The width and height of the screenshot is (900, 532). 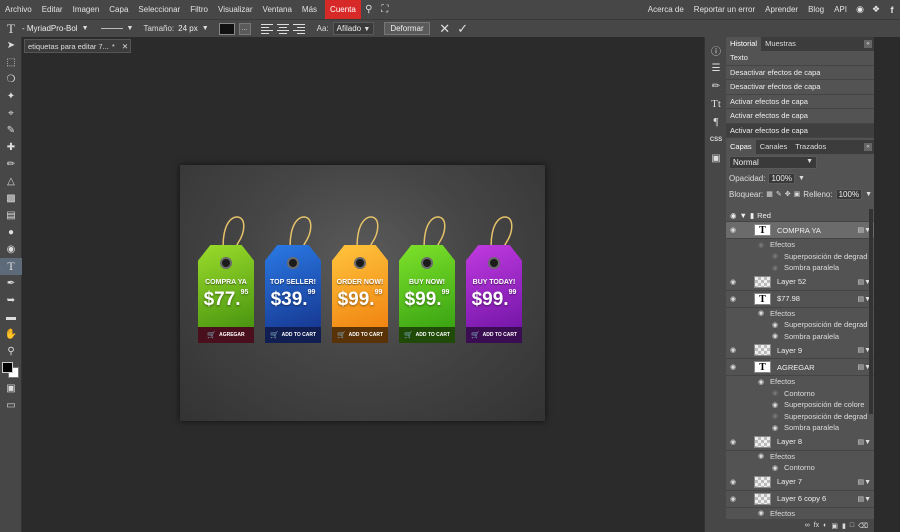 I want to click on menu-imagen: Imagen, so click(x=86, y=9).